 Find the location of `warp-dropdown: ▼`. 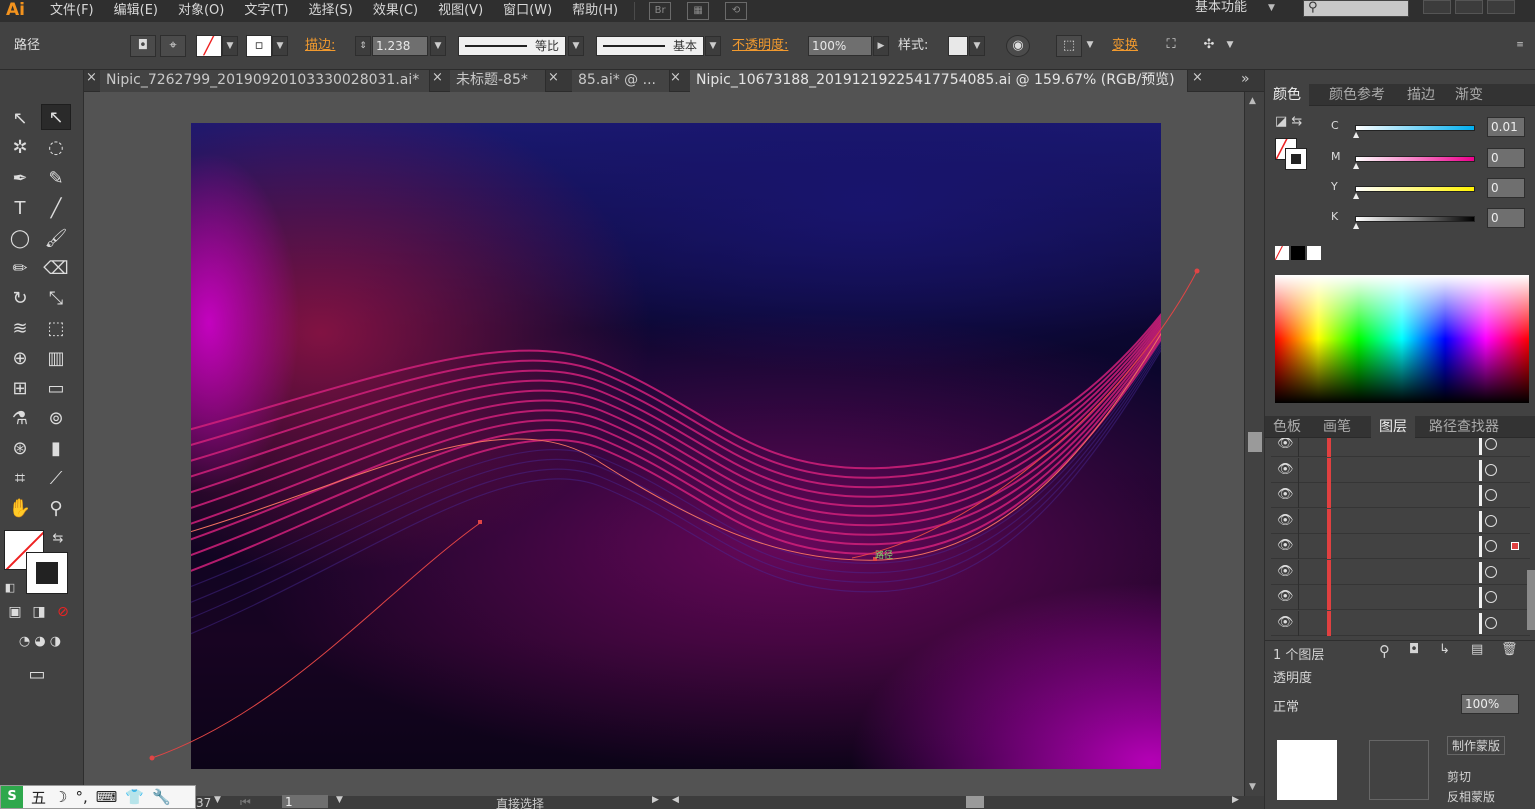

warp-dropdown: ▼ is located at coordinates (1230, 46).